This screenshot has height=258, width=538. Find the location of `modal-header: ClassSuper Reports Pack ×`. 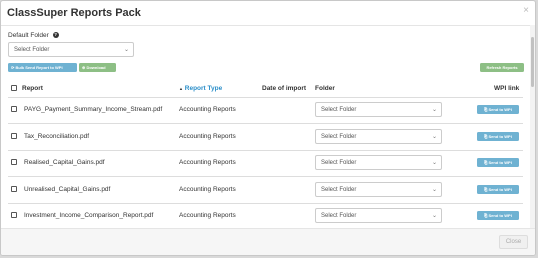

modal-header: ClassSuper Reports Pack × is located at coordinates (268, 13).